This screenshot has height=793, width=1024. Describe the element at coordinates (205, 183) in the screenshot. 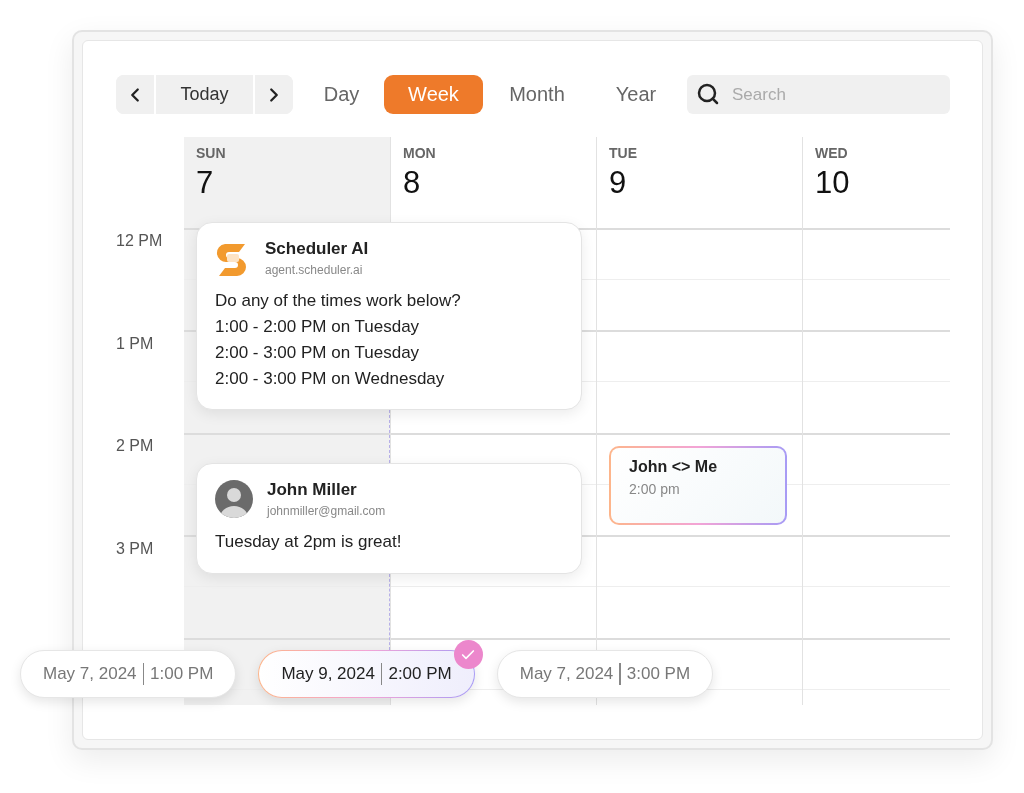

I see `date-number: 7` at that location.